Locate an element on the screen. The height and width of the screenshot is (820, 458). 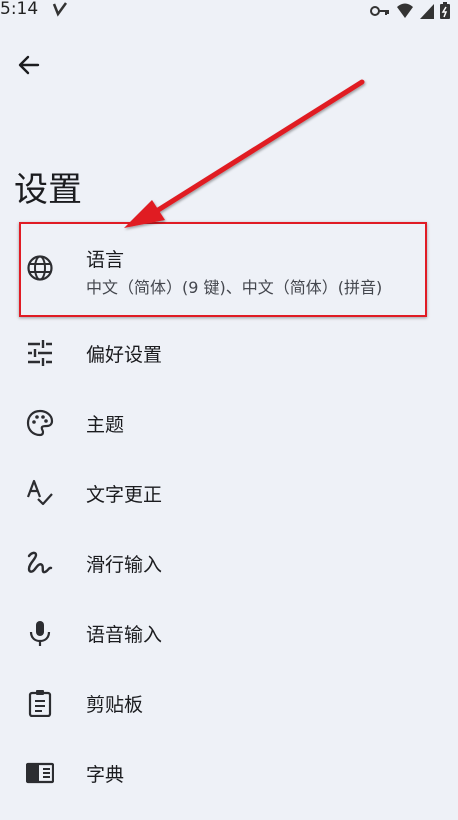
tune-icon is located at coordinates (40, 353).